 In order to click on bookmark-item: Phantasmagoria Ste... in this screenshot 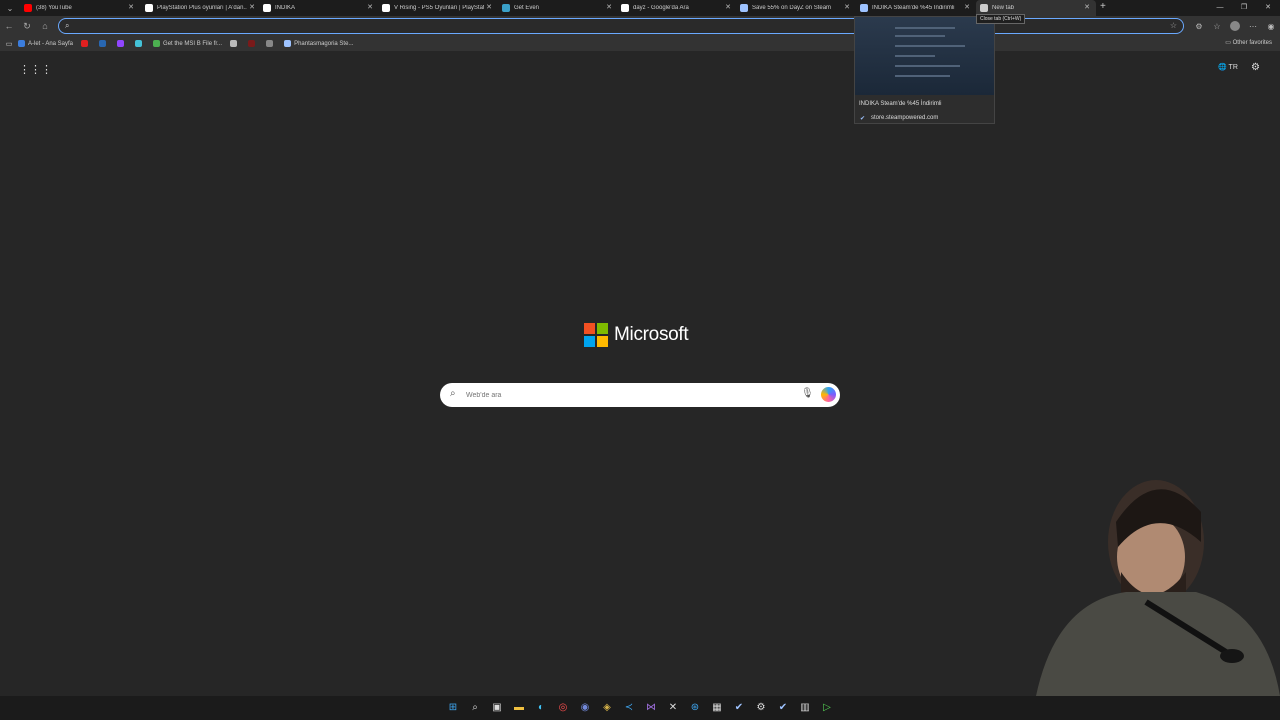, I will do `click(318, 43)`.